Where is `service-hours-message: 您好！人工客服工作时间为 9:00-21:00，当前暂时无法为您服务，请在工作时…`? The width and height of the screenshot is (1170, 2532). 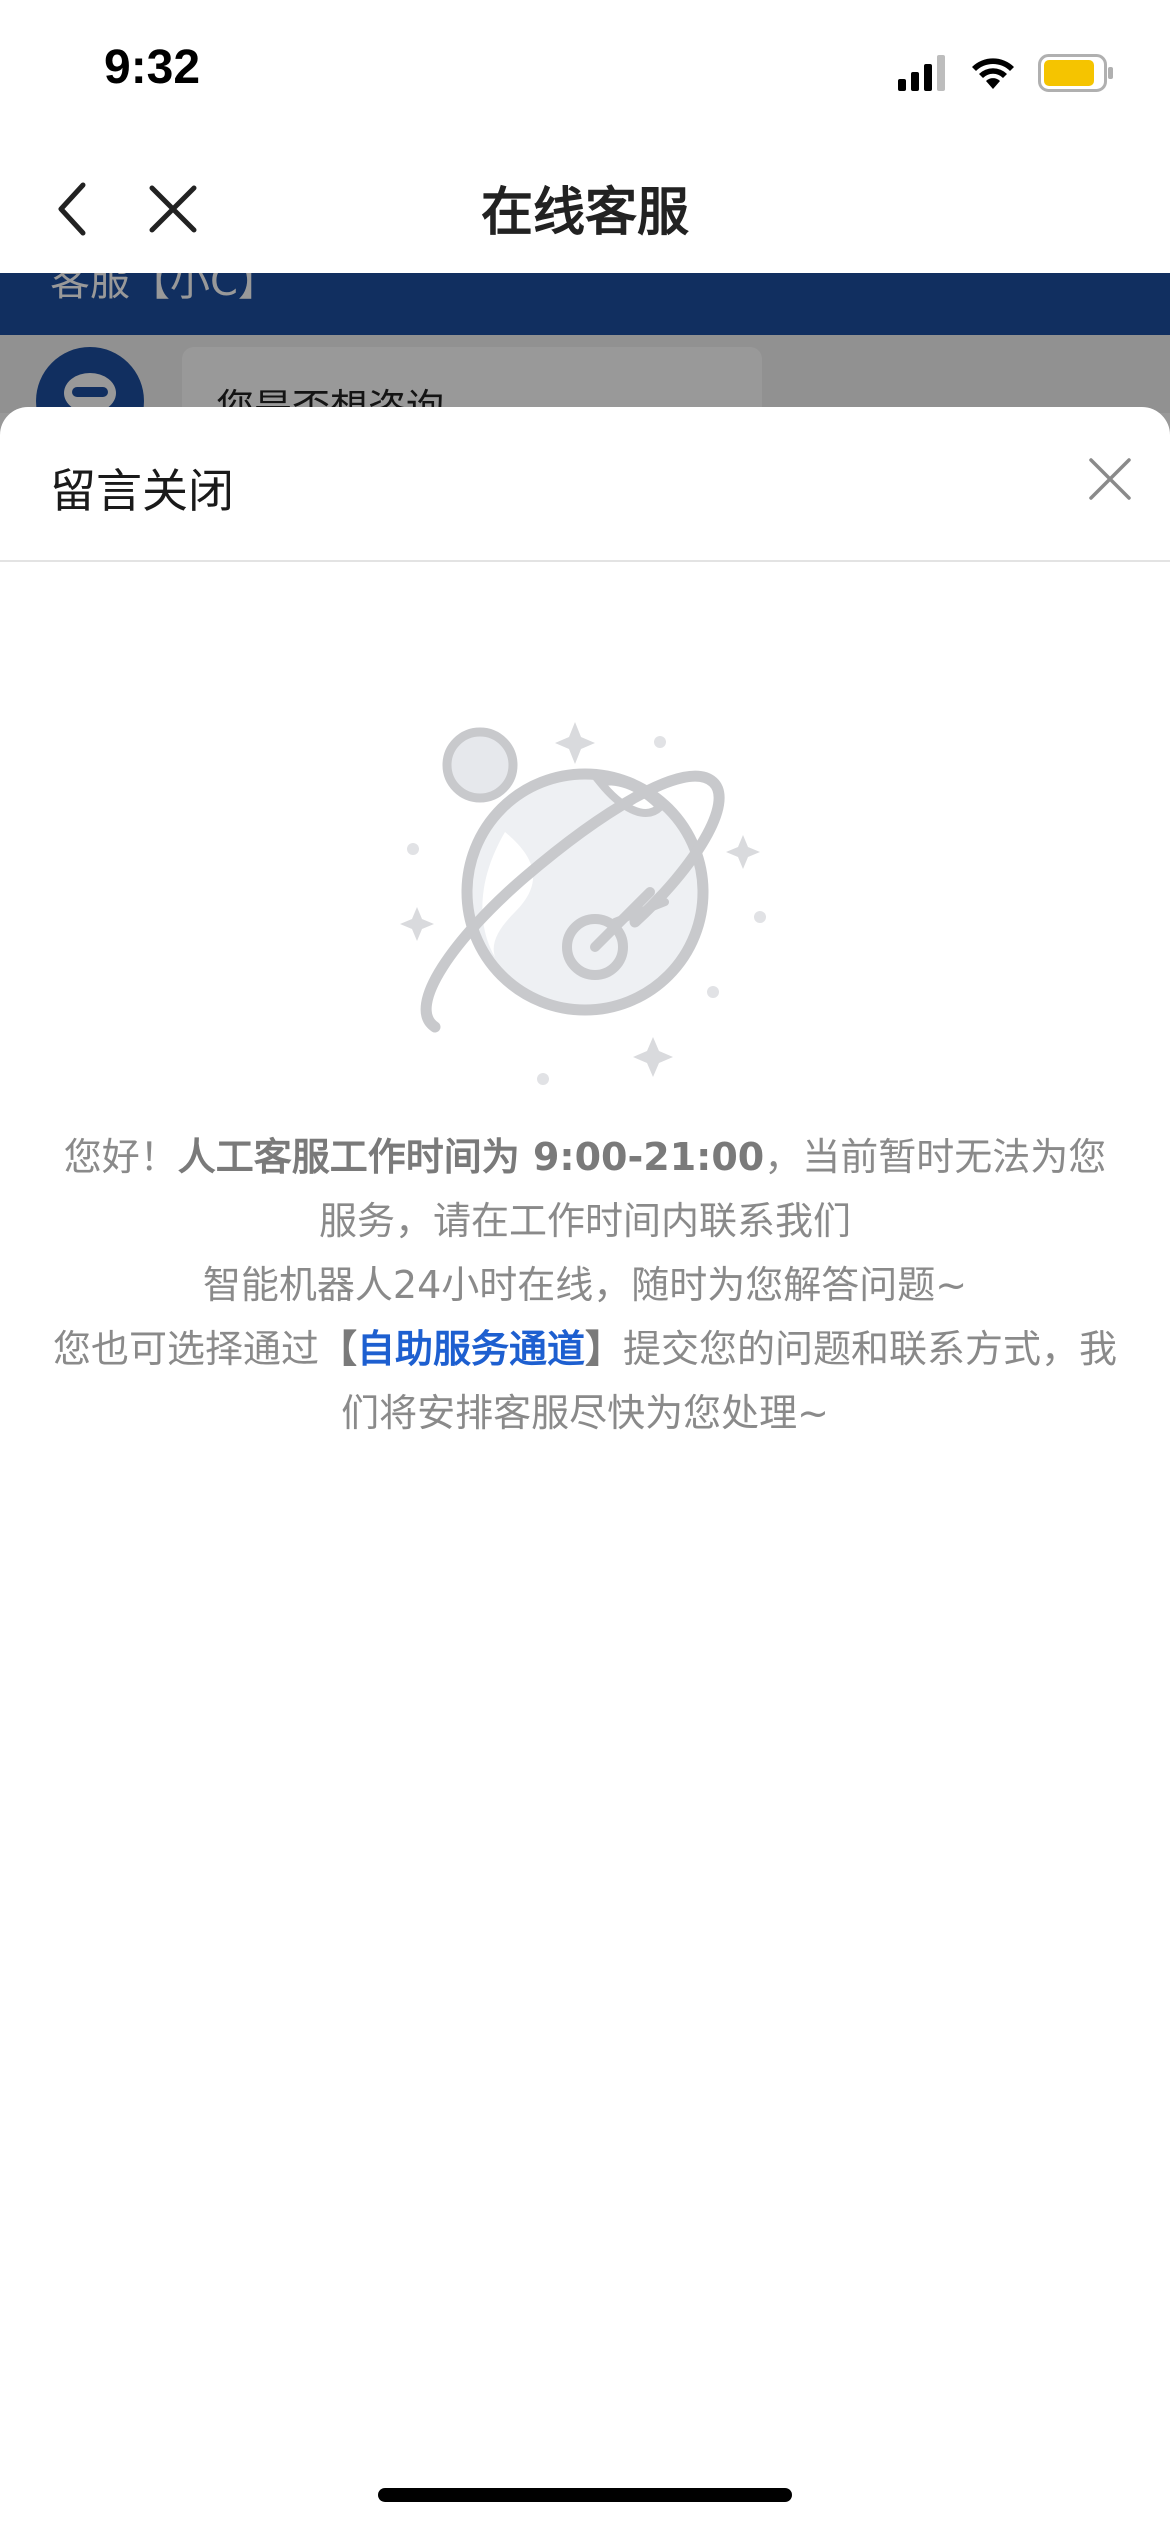
service-hours-message: 您好！人工客服工作时间为 9:00-21:00，当前暂时无法为您服务，请在工作时… is located at coordinates (585, 1285).